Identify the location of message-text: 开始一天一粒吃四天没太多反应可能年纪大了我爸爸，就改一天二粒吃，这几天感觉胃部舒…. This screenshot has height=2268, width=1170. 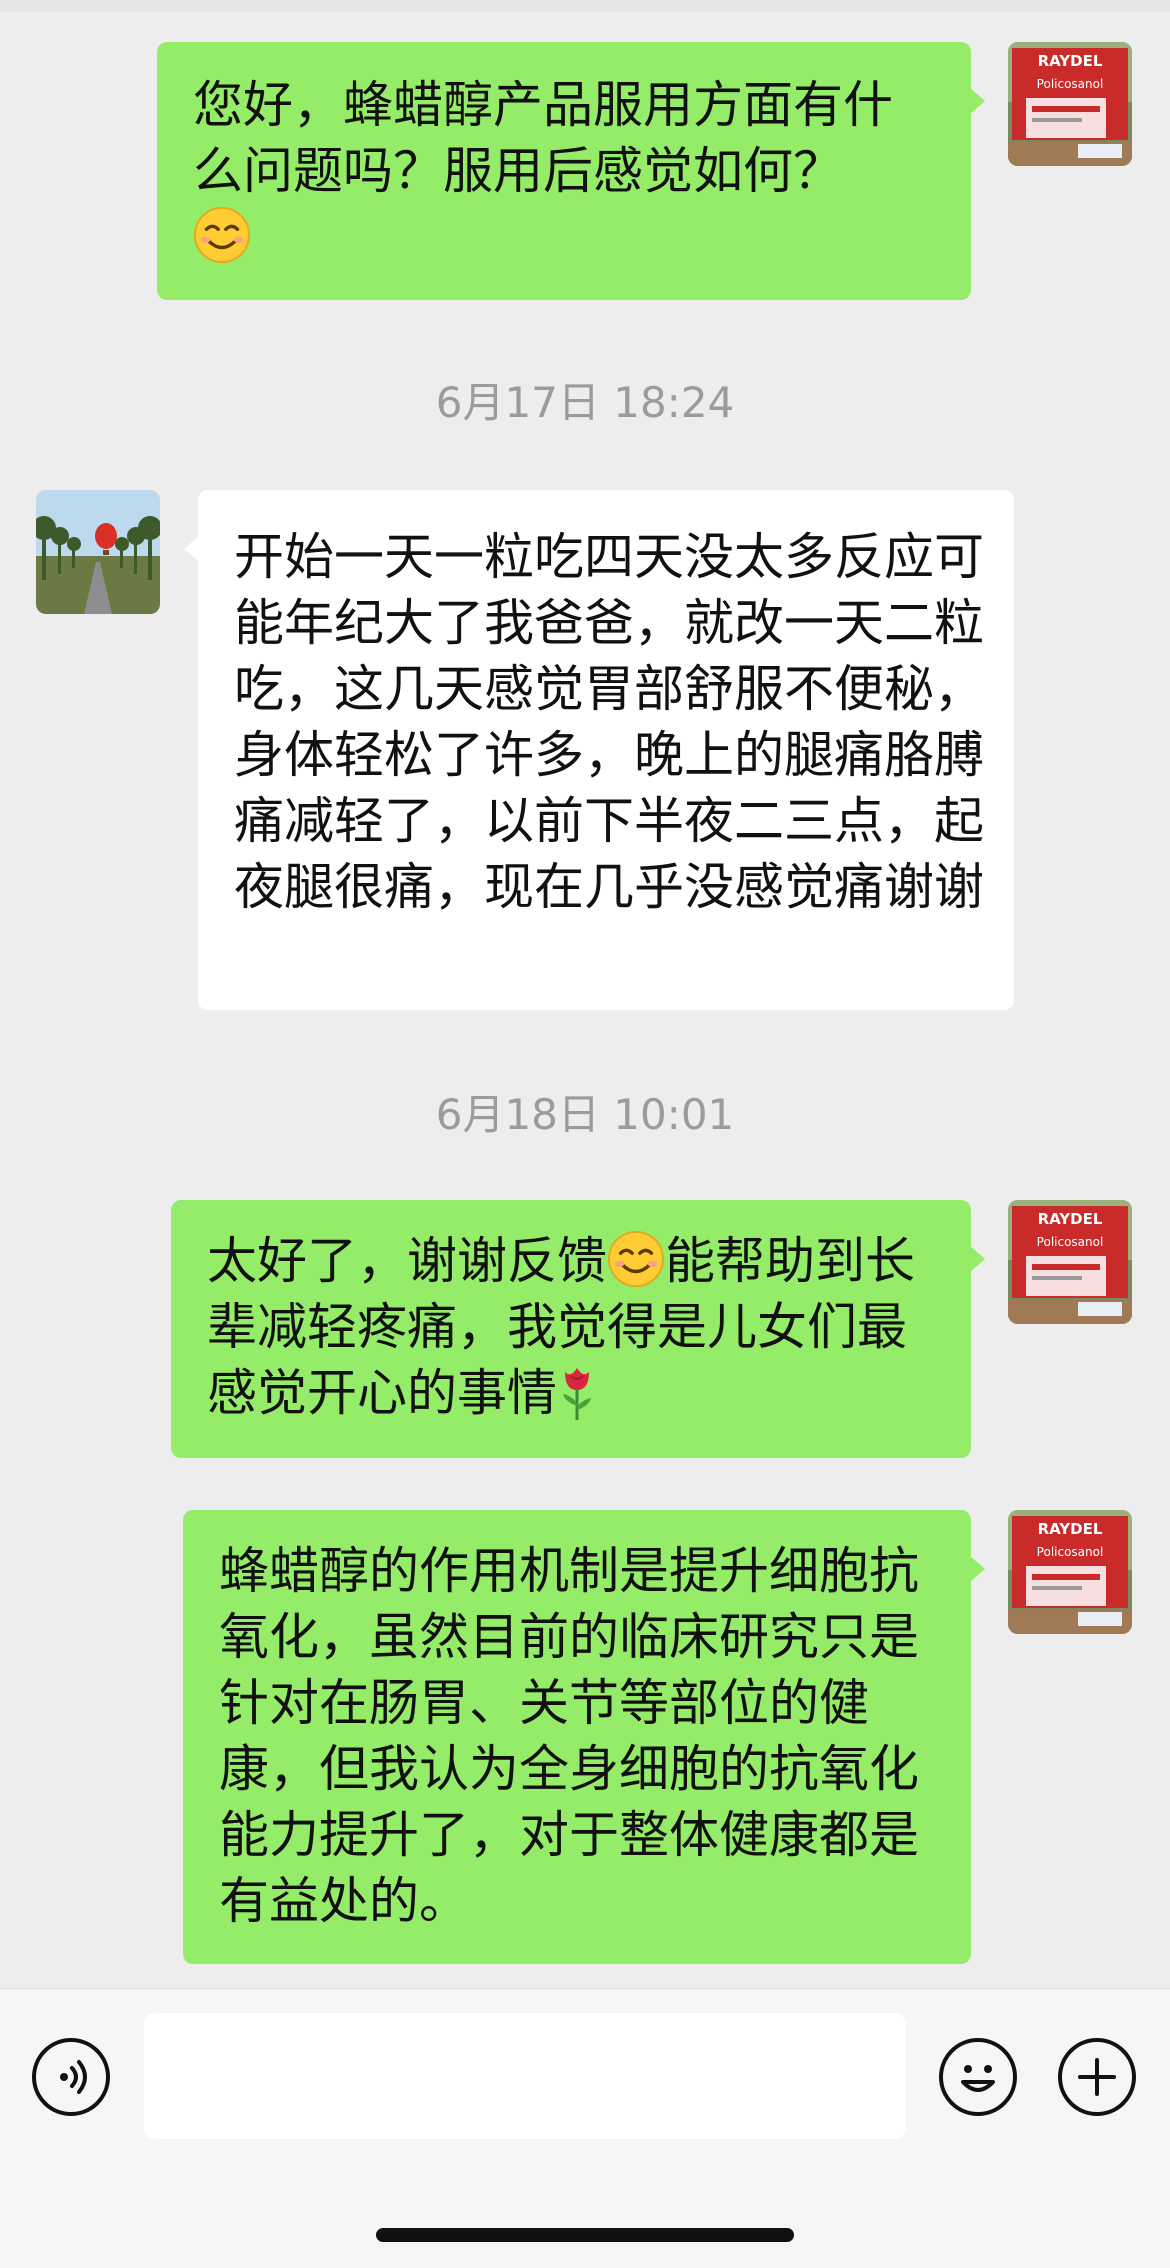
(609, 722).